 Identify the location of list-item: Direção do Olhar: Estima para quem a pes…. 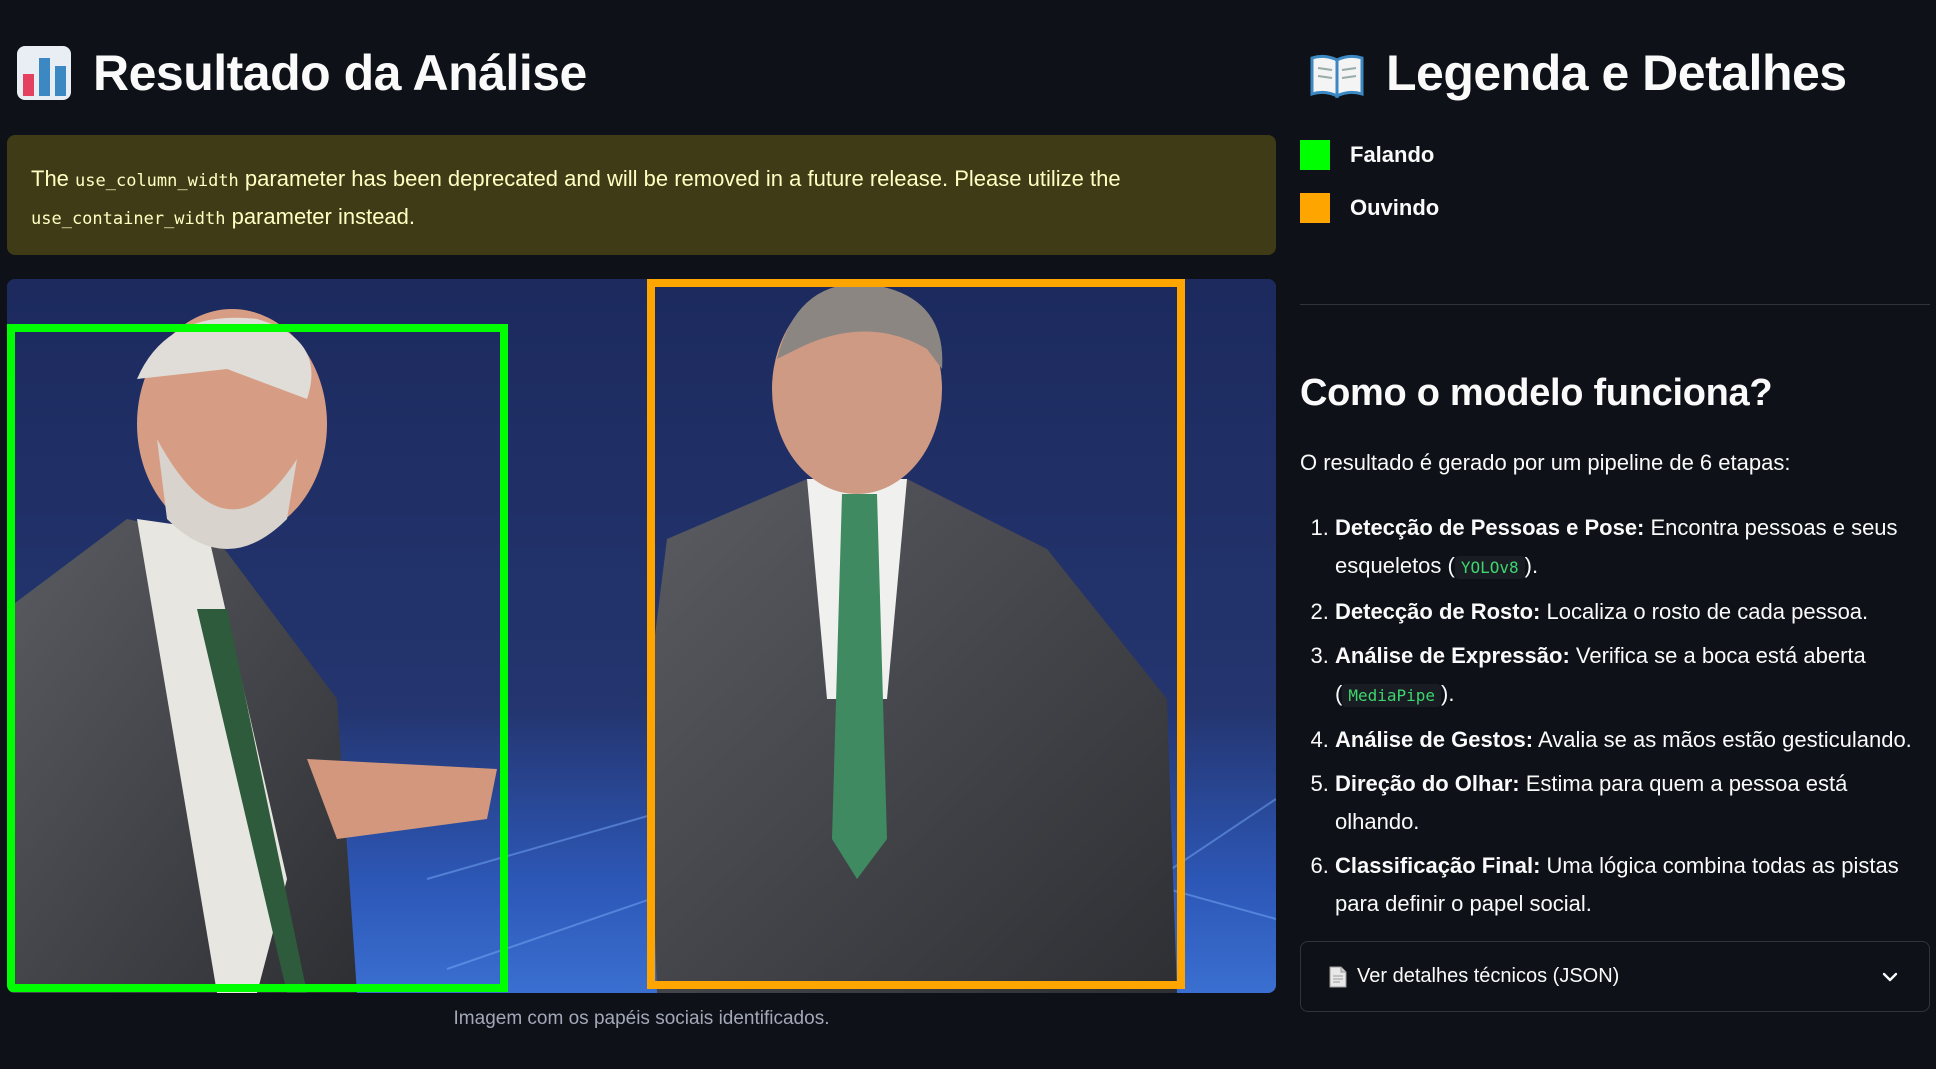
(1627, 803).